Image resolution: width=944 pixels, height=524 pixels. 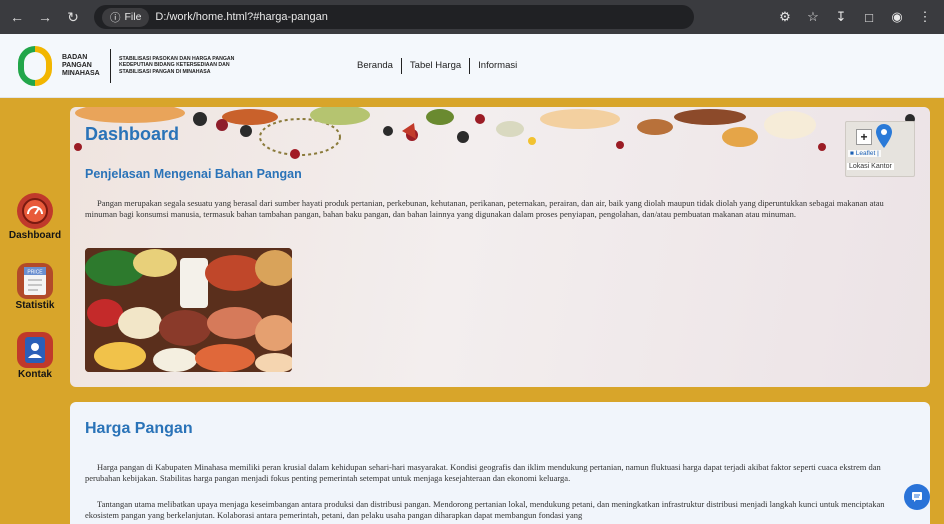 I want to click on profile-icon: ◉, so click(x=897, y=17).